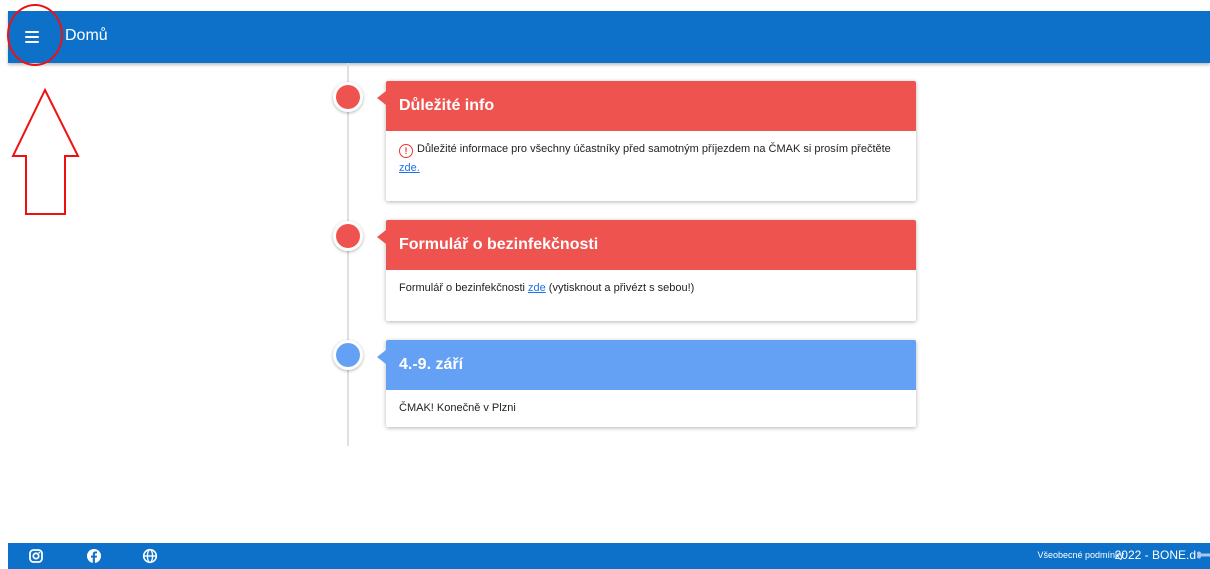  I want to click on timeline-card-dates: 4.-9. září ČMAK! Konečně v Plzni, so click(646, 383).